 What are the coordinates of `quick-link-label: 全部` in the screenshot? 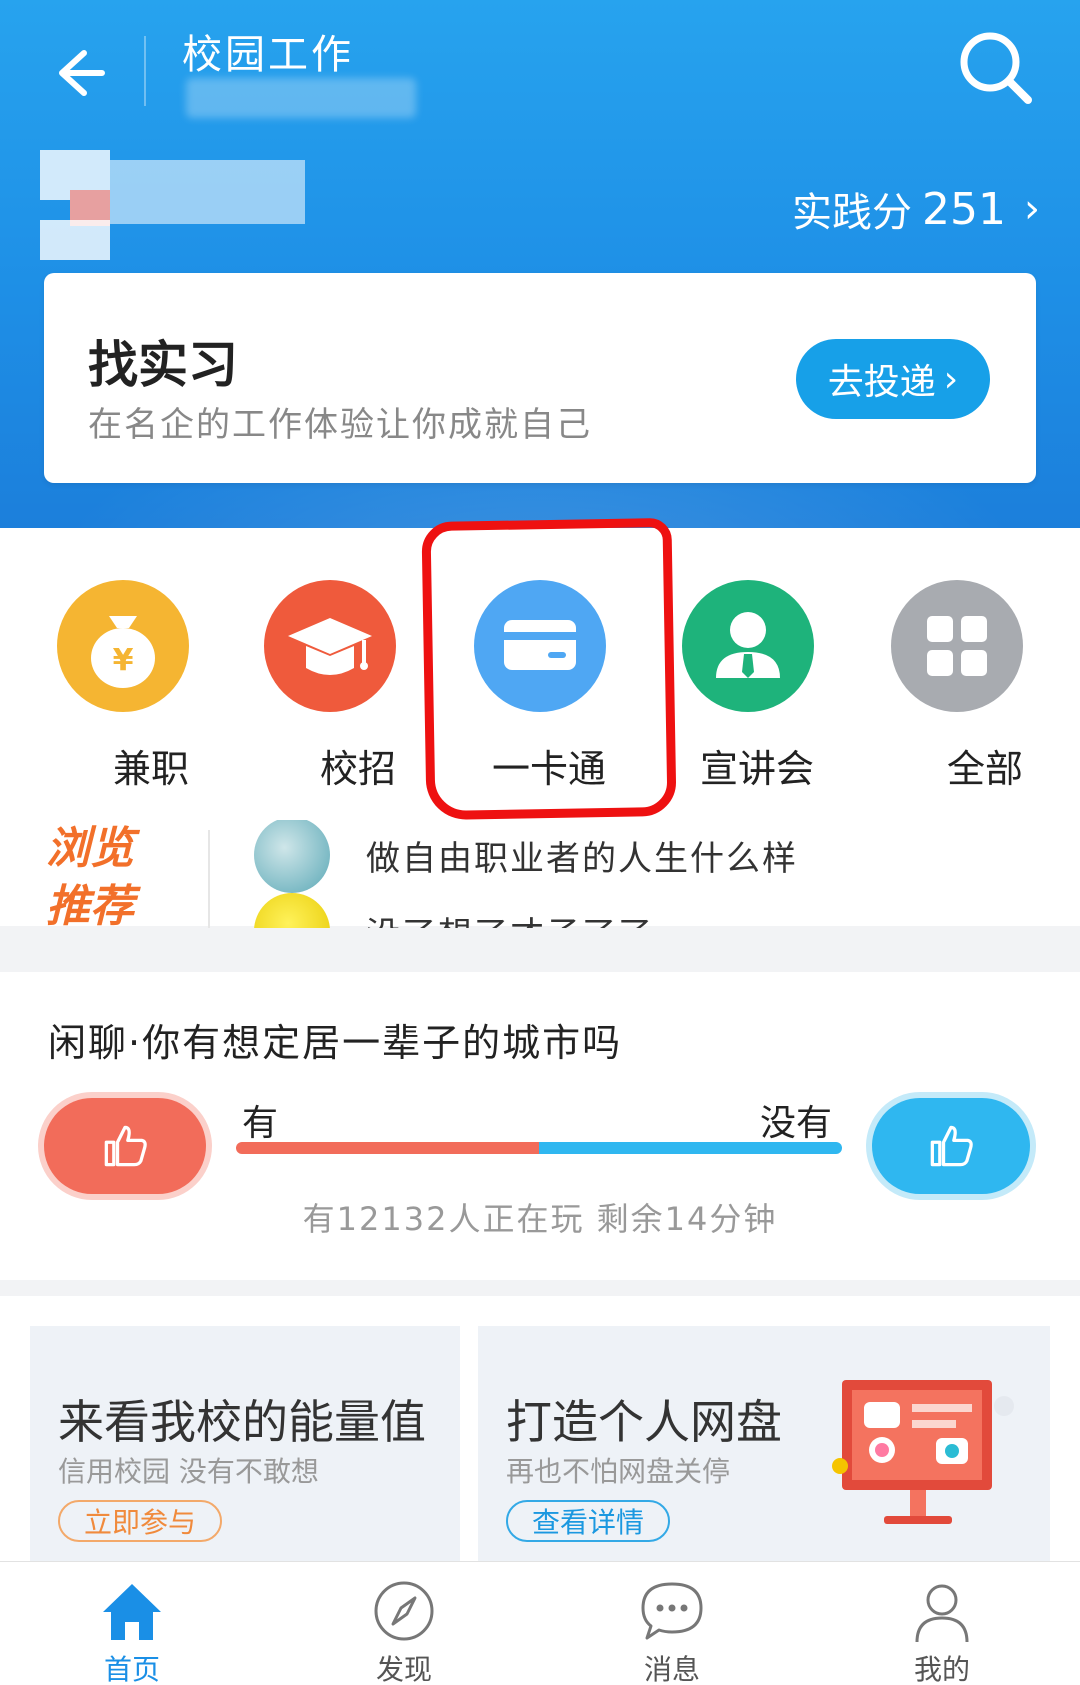 It's located at (984, 769).